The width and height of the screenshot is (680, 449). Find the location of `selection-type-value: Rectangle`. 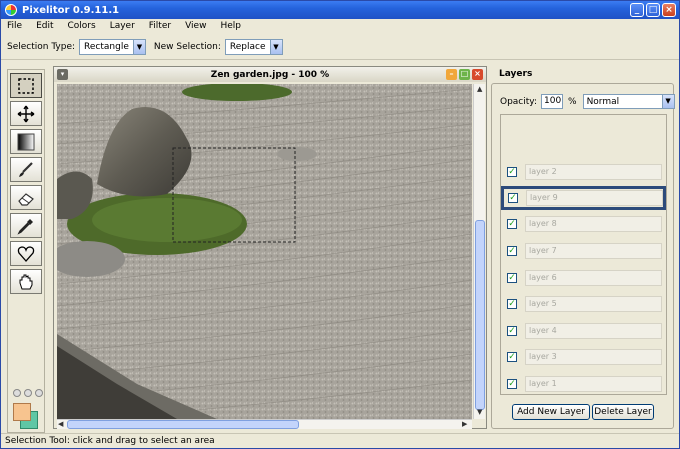

selection-type-value: Rectangle is located at coordinates (106, 46).